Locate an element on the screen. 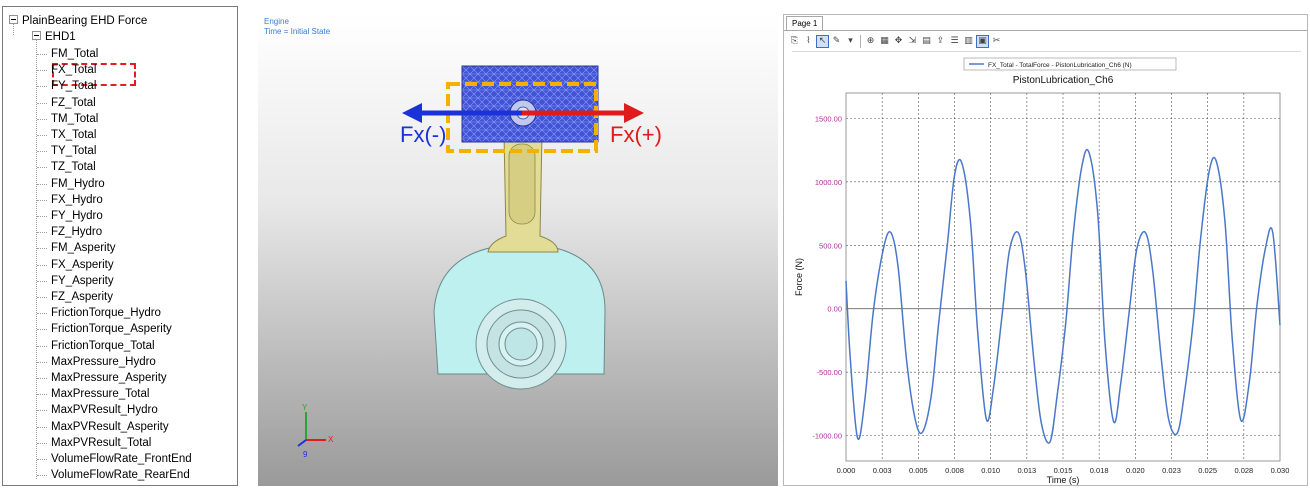 The image size is (1310, 492). triad-z-label: 9 is located at coordinates (305, 454).